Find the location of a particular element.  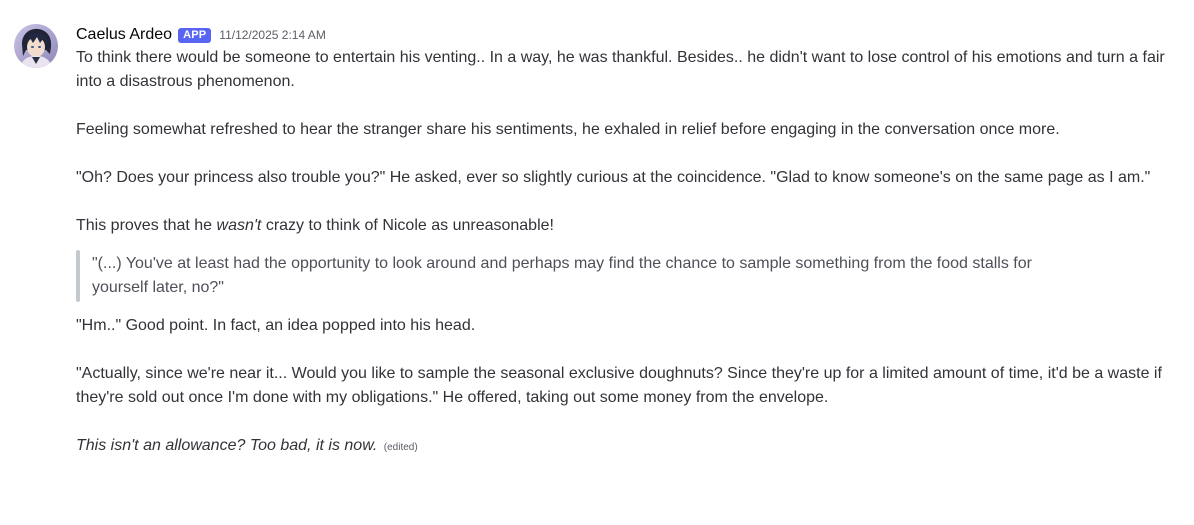

blockquote-bar is located at coordinates (78, 276).